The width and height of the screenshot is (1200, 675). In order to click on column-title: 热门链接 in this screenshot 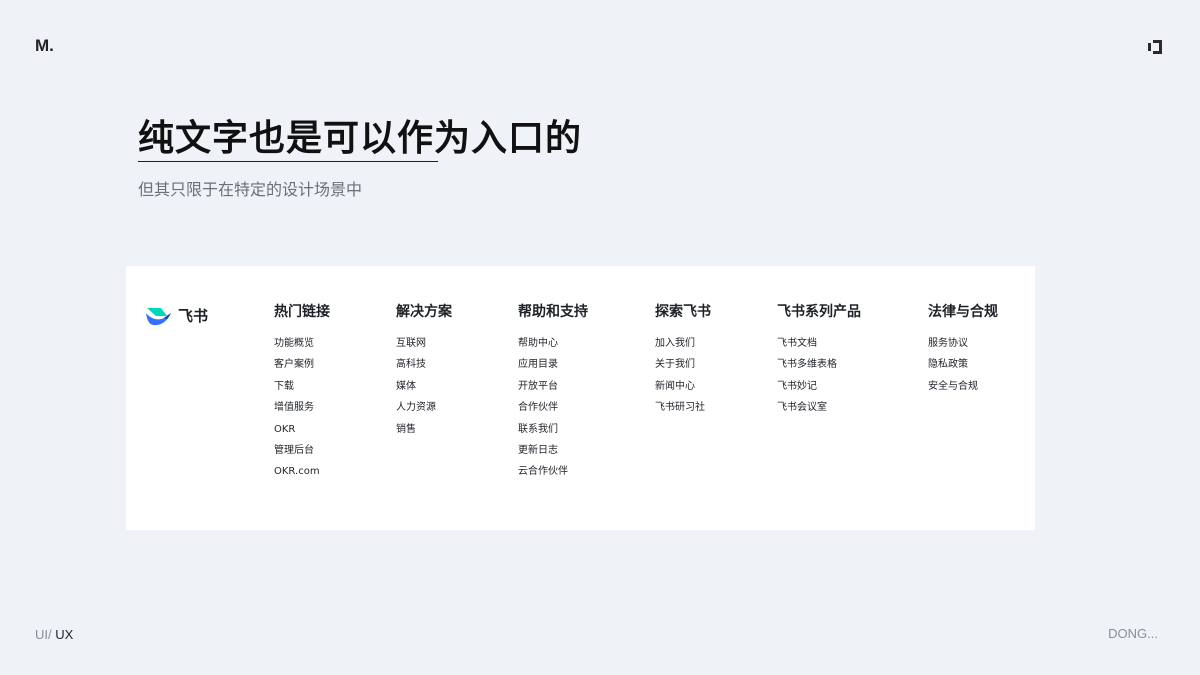, I will do `click(302, 312)`.